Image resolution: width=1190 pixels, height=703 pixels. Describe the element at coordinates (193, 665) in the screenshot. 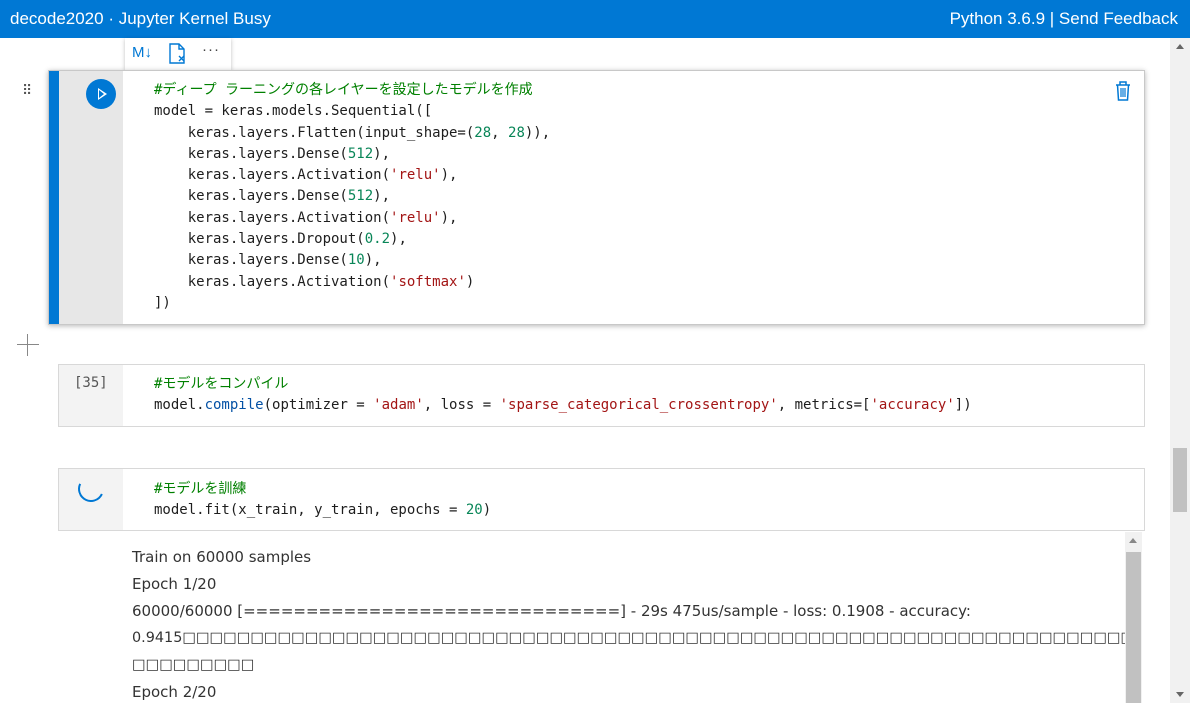

I see `output-line: □□□□□□□□□` at that location.